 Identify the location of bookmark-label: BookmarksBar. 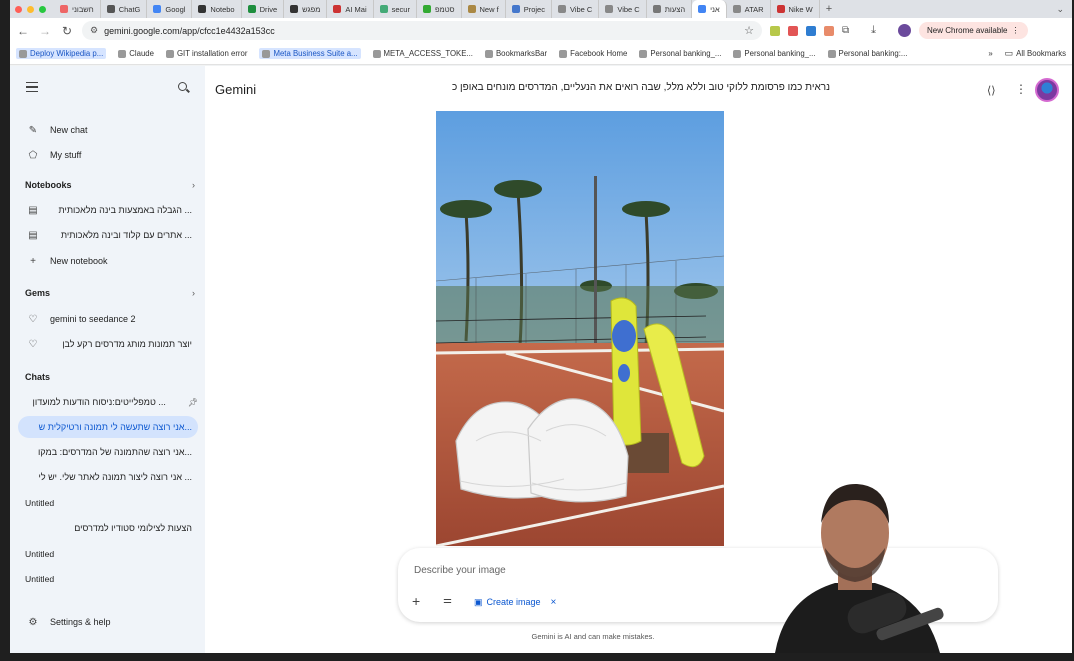
(521, 53).